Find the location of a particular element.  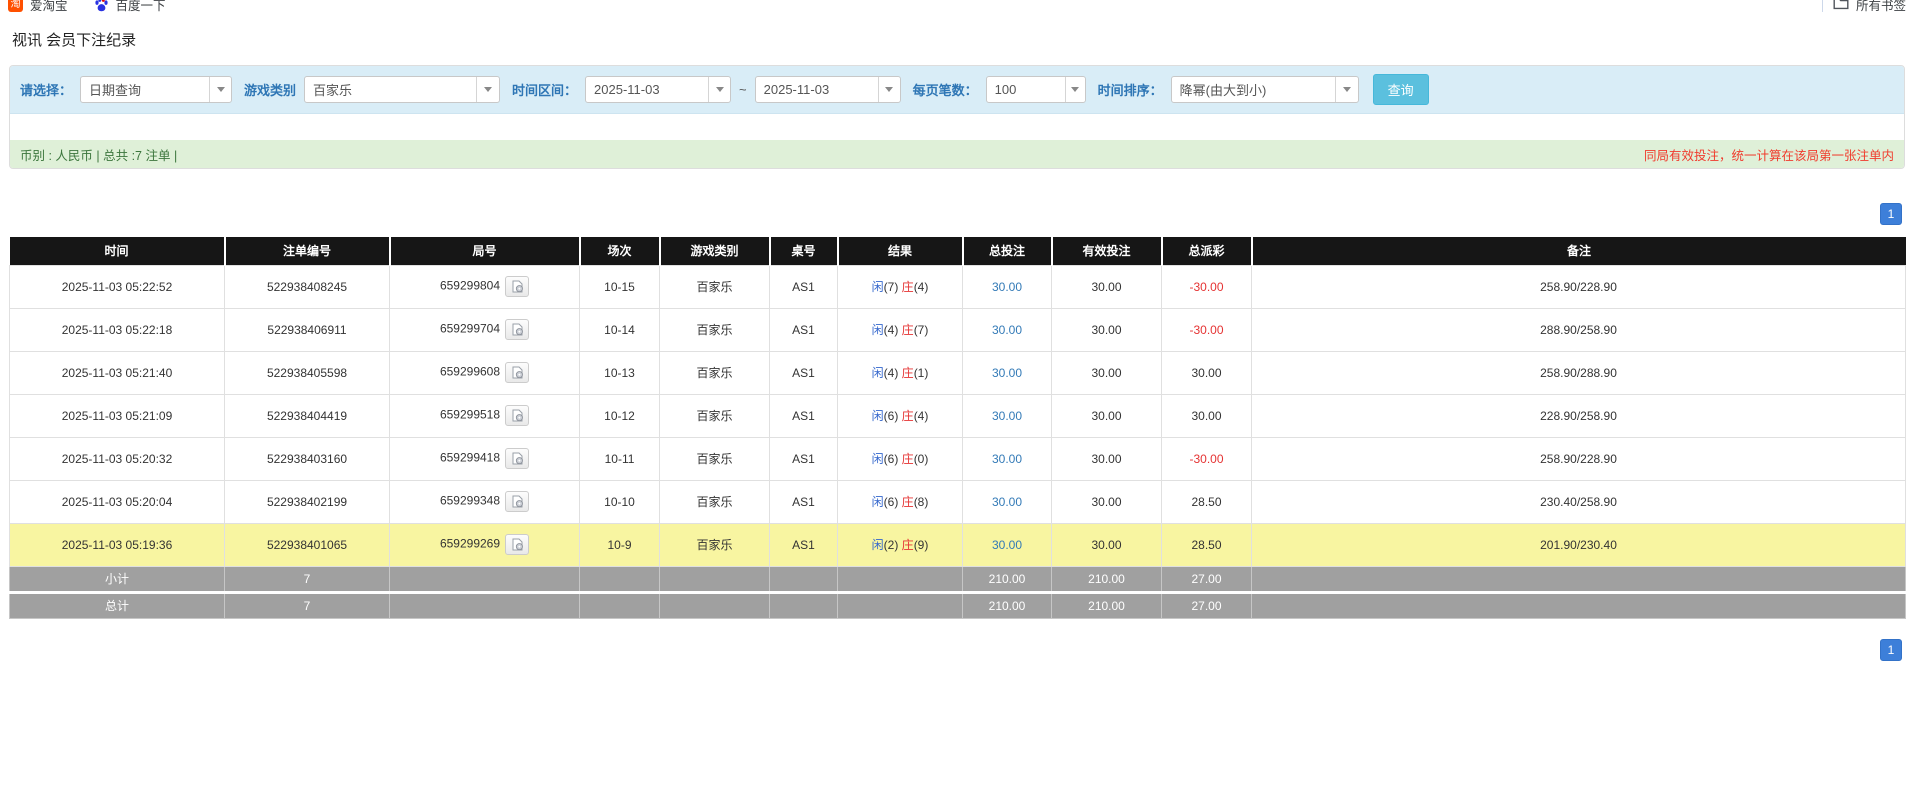

cell-payout: -30.00 is located at coordinates (1206, 329).